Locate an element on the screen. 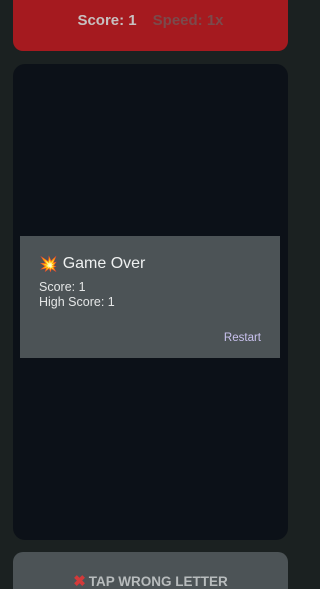 Image resolution: width=320 pixels, height=589 pixels. dialog-title: Game Over is located at coordinates (104, 263).